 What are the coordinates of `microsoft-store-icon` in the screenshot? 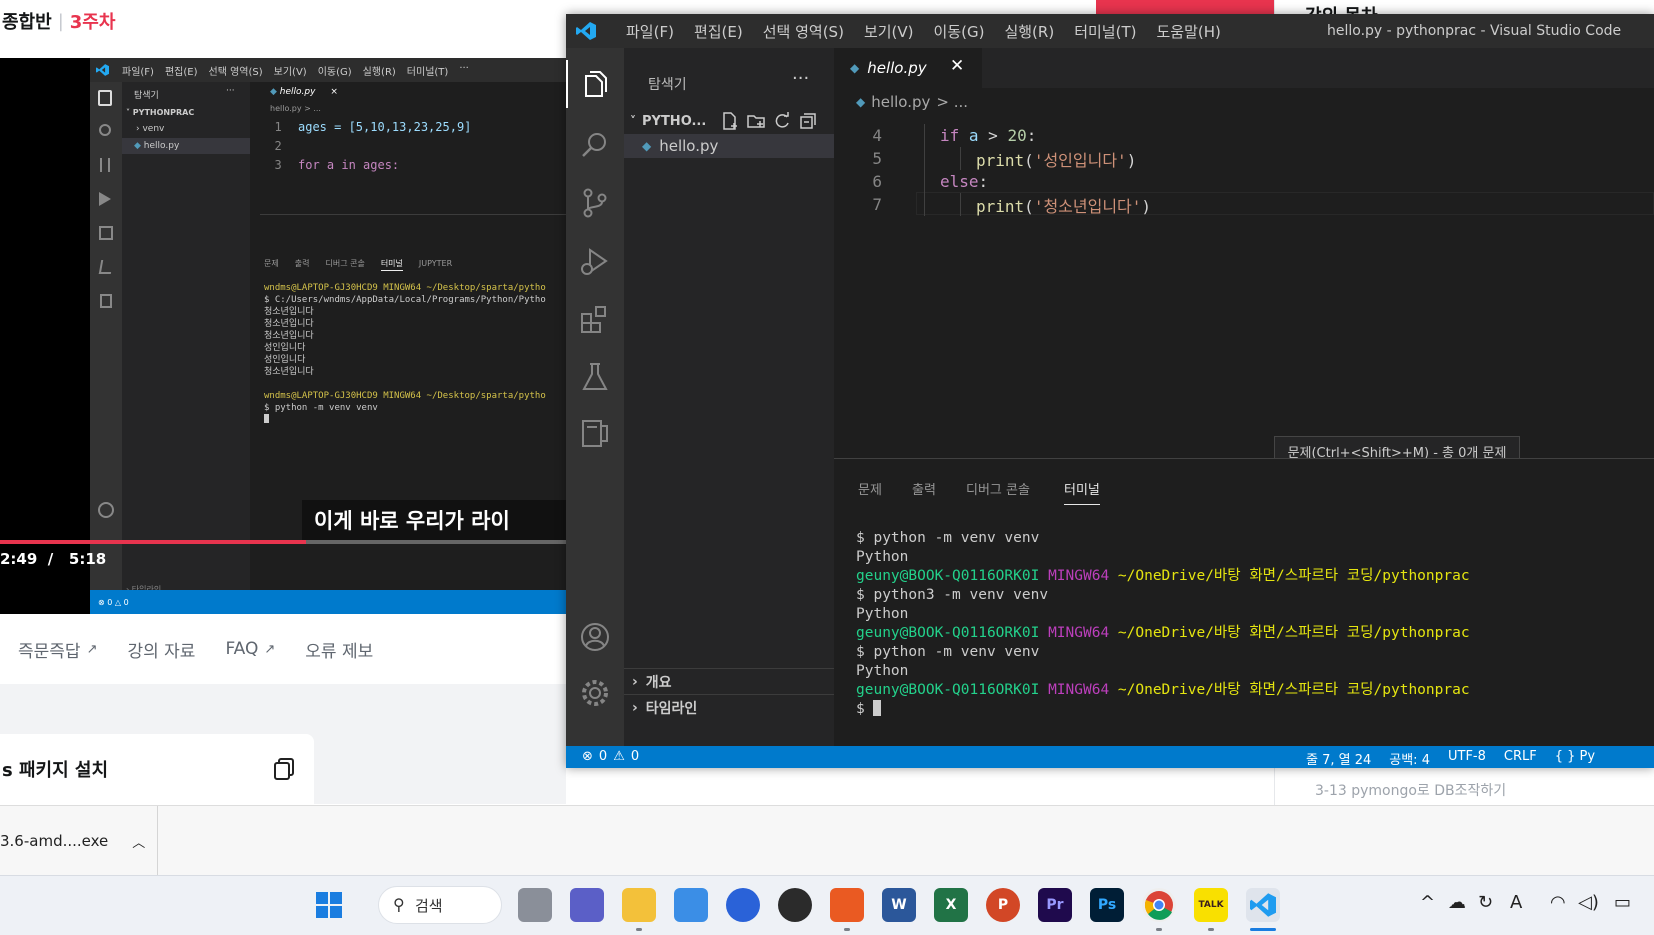 It's located at (691, 905).